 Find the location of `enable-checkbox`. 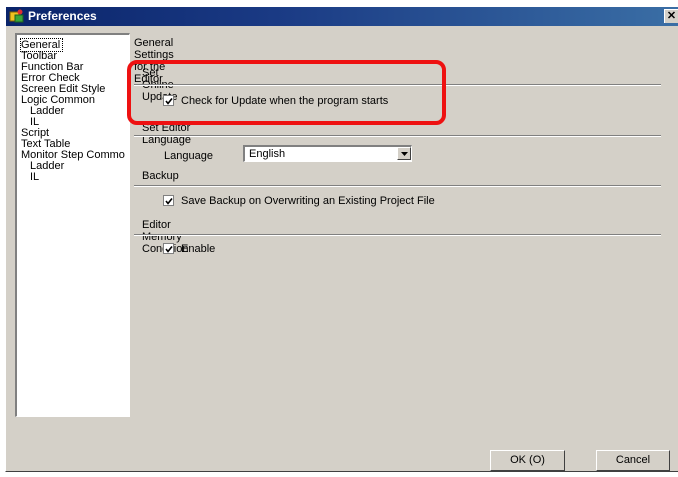

enable-checkbox is located at coordinates (168, 248).